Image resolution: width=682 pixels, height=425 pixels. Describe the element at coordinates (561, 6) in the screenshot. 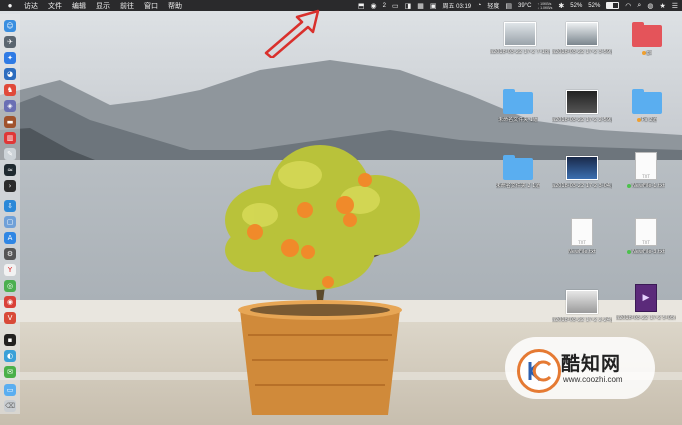

I see `bluetooth-icon: ✱` at that location.